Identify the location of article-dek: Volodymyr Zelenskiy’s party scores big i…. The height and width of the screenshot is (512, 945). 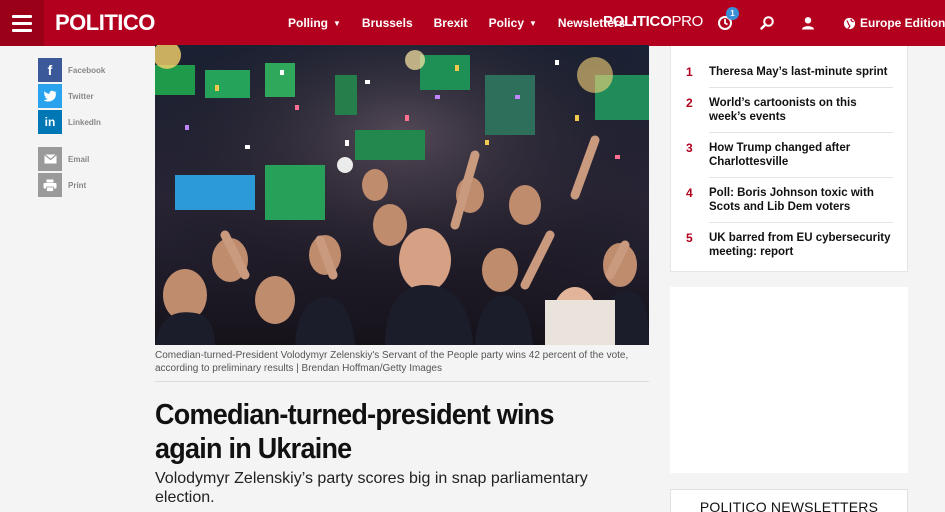
(371, 488).